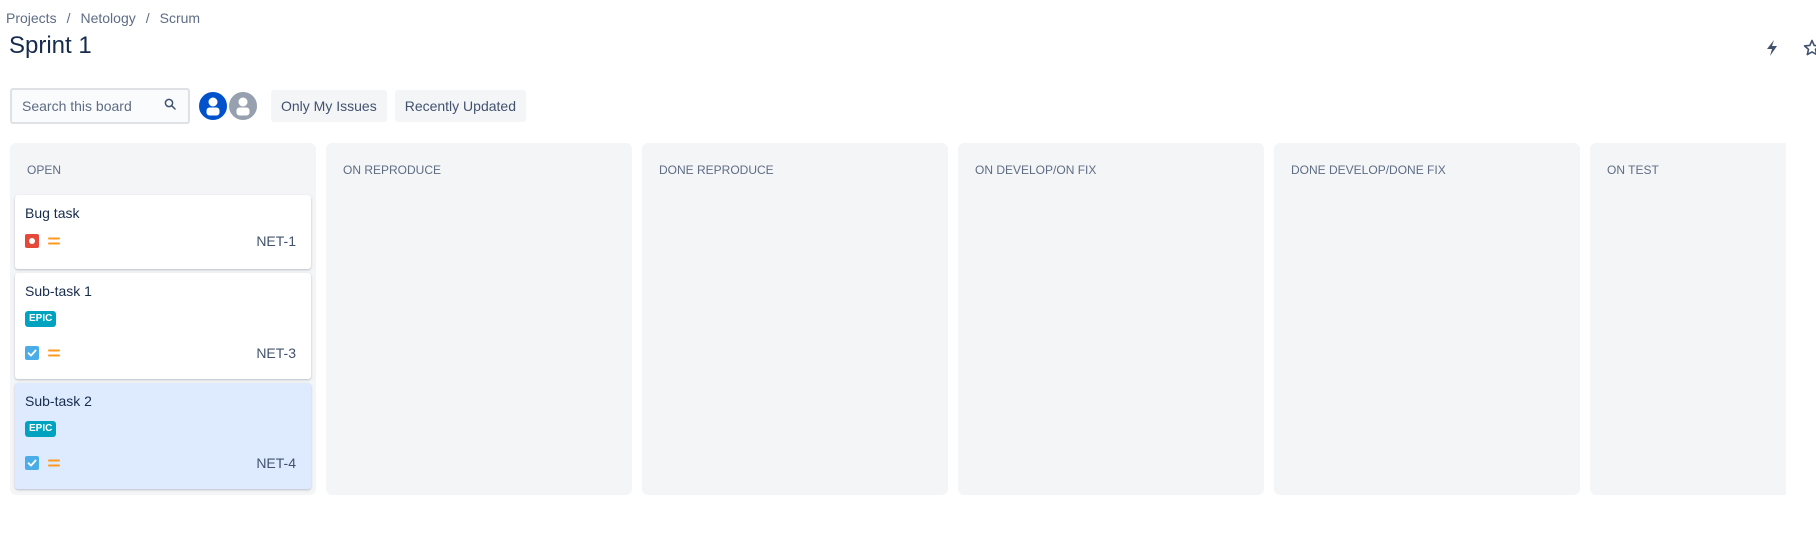  I want to click on column-on-test: ON TEST, so click(1688, 319).